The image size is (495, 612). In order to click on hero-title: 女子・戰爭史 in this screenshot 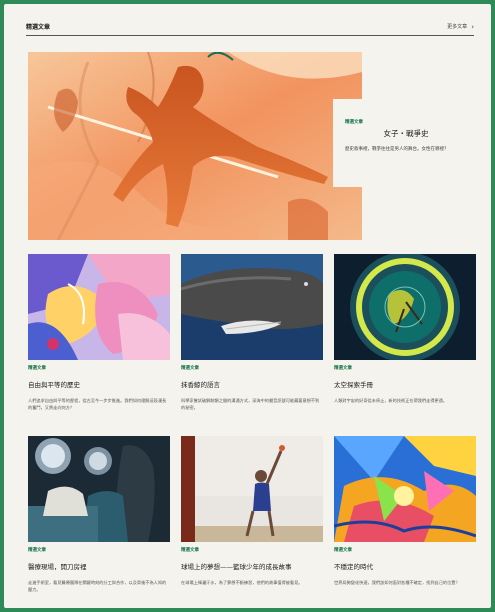, I will do `click(406, 133)`.